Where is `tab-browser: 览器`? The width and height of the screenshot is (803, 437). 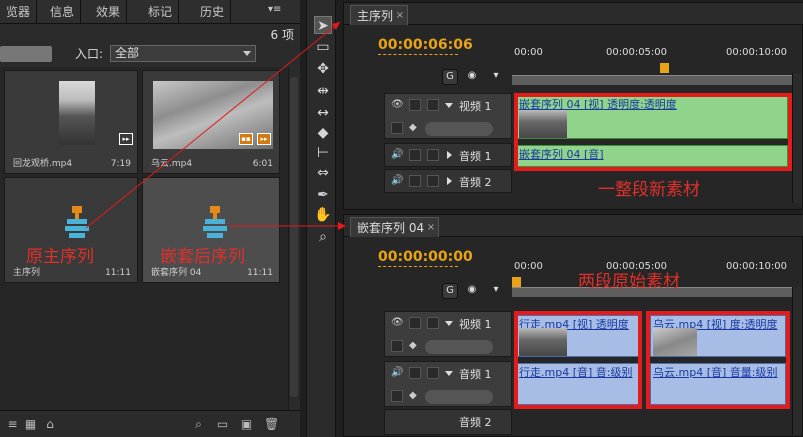
tab-browser: 览器 is located at coordinates (19, 12).